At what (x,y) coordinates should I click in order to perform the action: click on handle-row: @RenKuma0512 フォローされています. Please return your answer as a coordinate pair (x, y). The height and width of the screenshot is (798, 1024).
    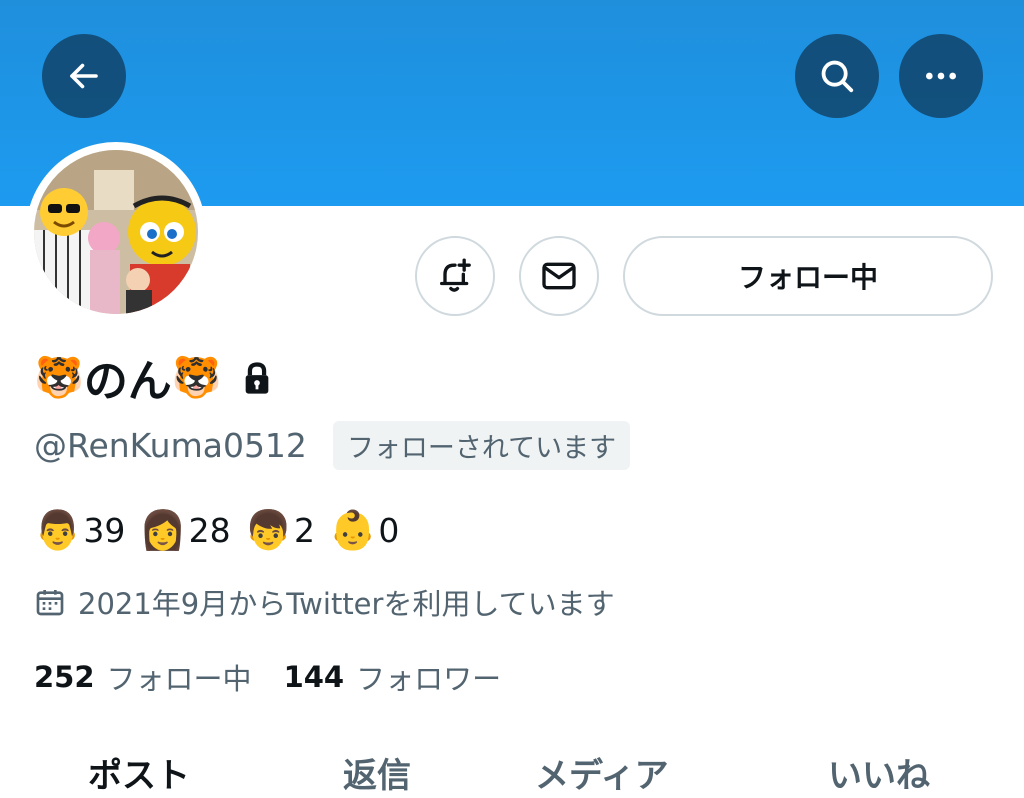
    Looking at the image, I should click on (332, 445).